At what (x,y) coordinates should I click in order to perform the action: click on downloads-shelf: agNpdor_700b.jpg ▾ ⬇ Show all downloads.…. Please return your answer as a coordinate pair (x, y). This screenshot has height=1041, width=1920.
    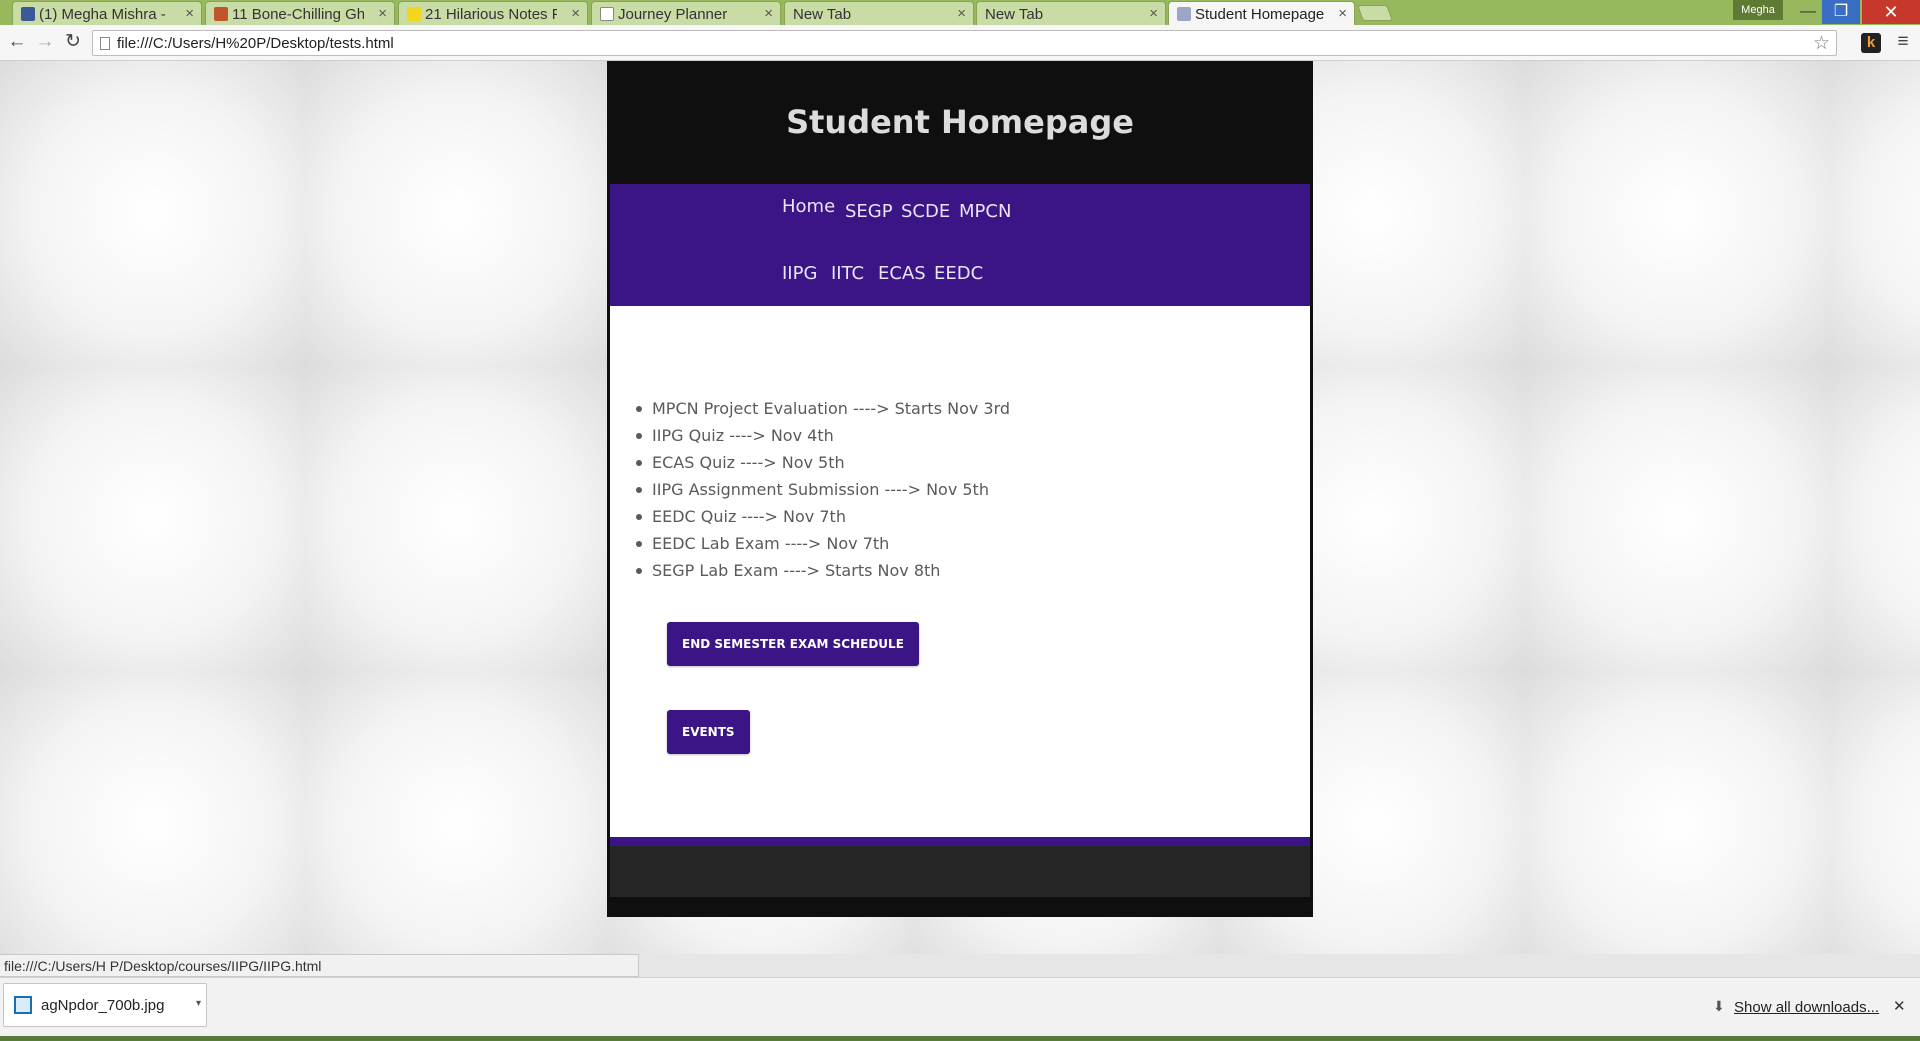
    Looking at the image, I should click on (960, 1006).